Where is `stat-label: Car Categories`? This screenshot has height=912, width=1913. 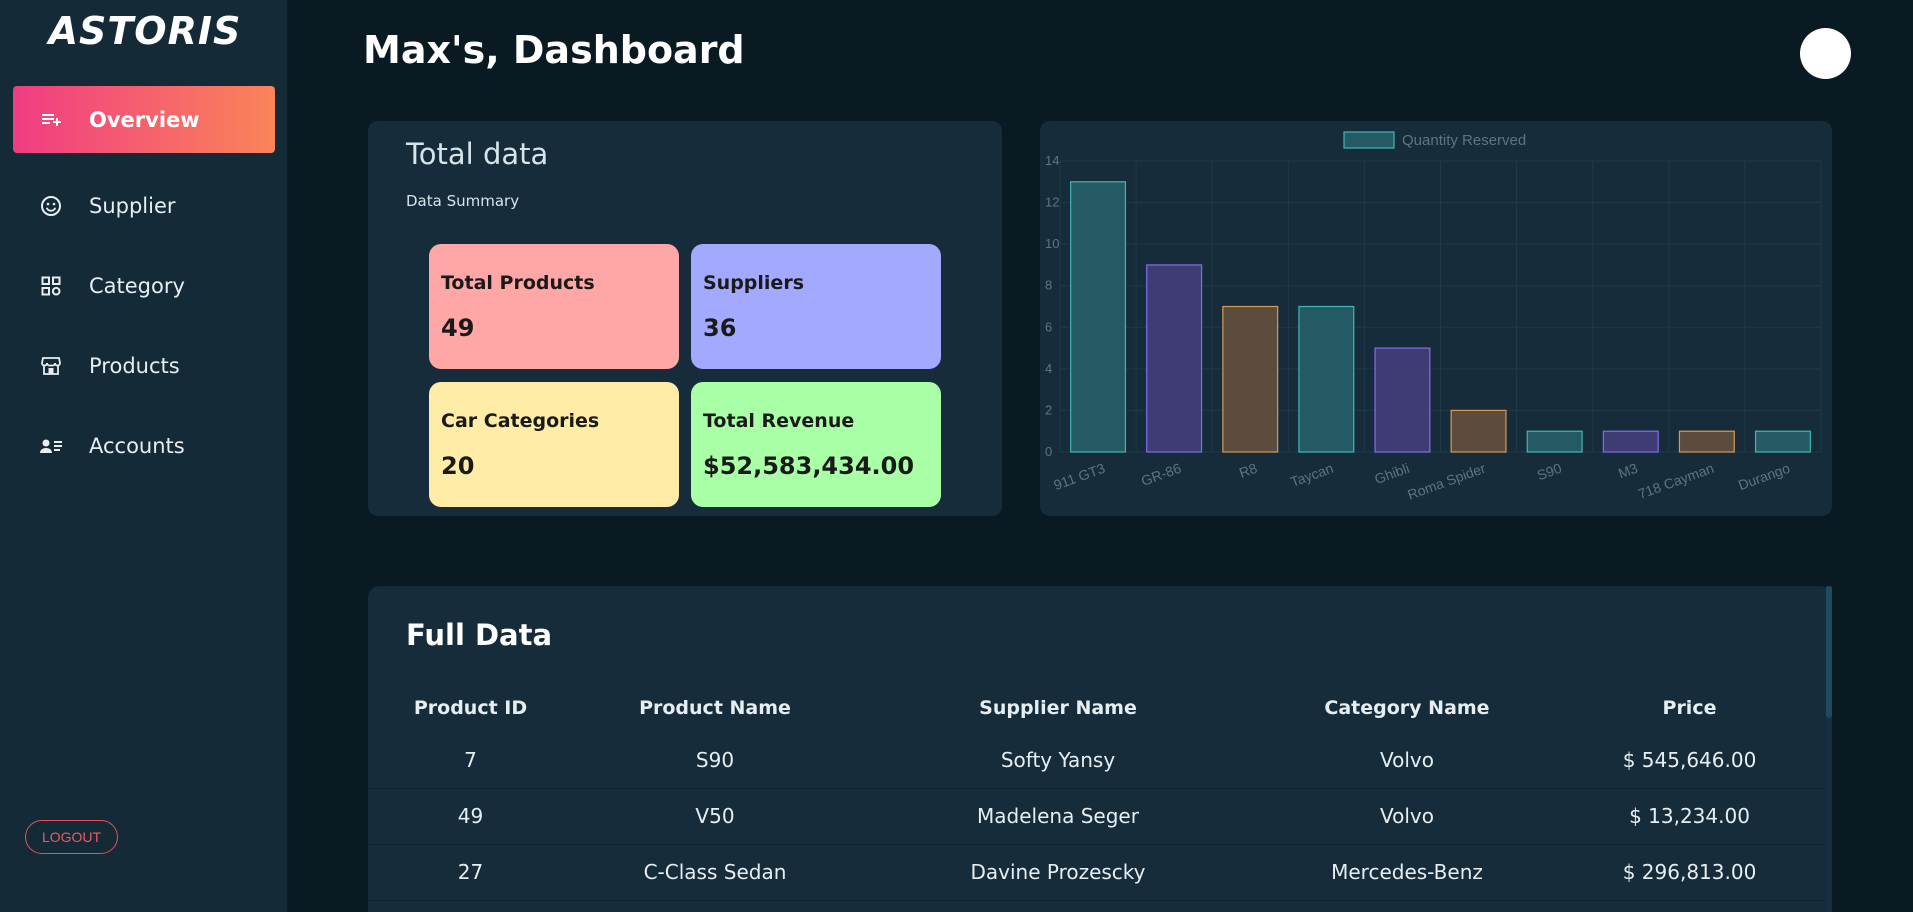 stat-label: Car Categories is located at coordinates (520, 421).